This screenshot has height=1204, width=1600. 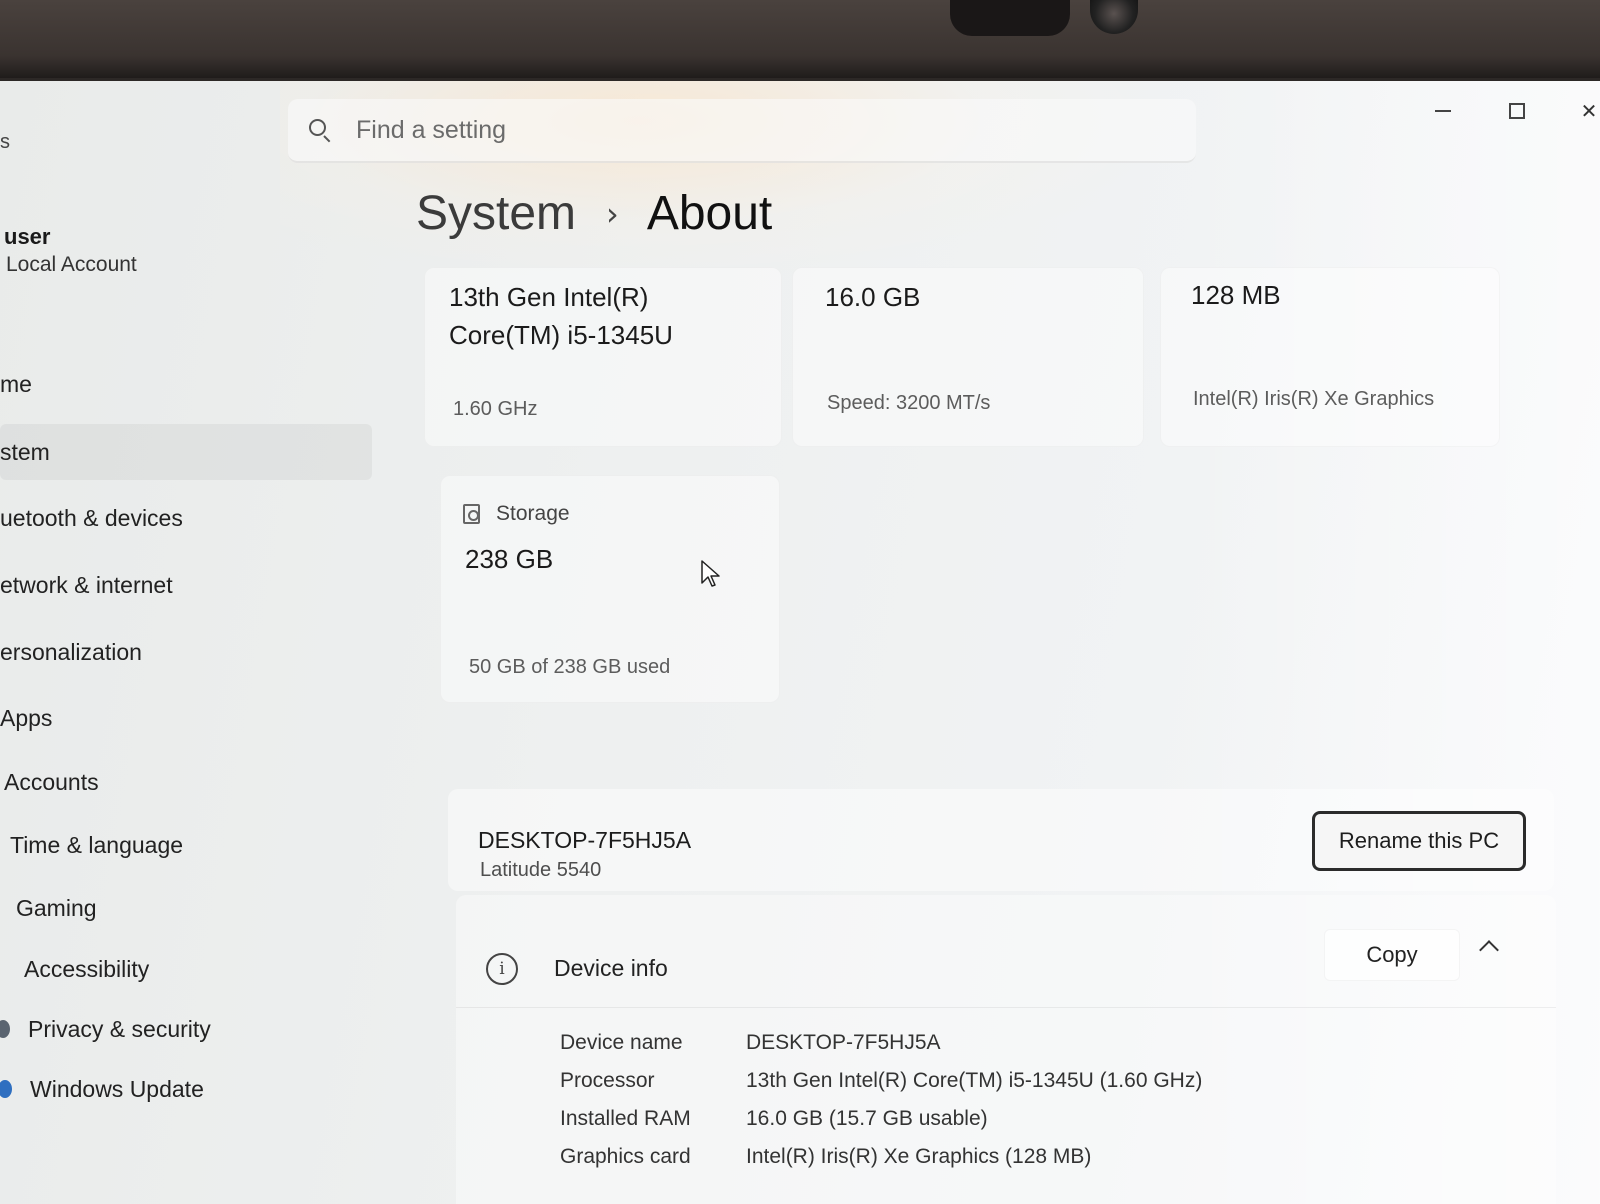 What do you see at coordinates (1006, 1125) in the screenshot?
I see `device-spec-row: Installed RAM 16.0 GB (15.7 GB usable)` at bounding box center [1006, 1125].